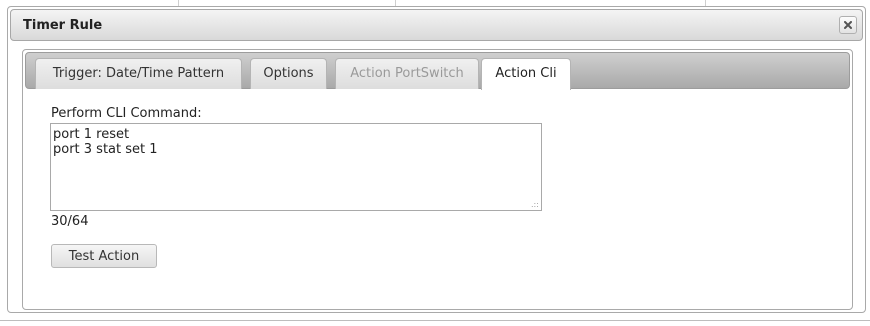 The width and height of the screenshot is (870, 326). Describe the element at coordinates (63, 25) in the screenshot. I see `dialog-title: Timer Rule` at that location.